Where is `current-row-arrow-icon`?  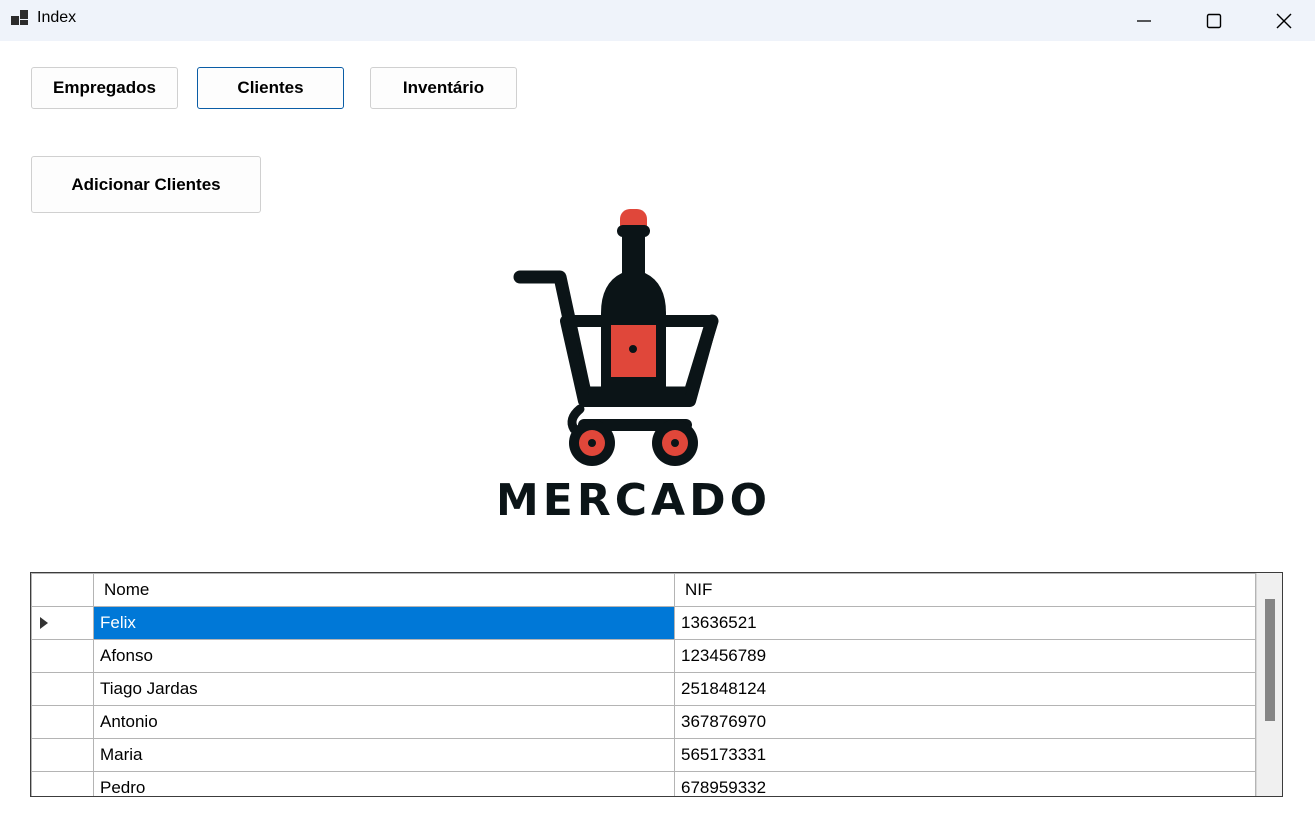 current-row-arrow-icon is located at coordinates (44, 623).